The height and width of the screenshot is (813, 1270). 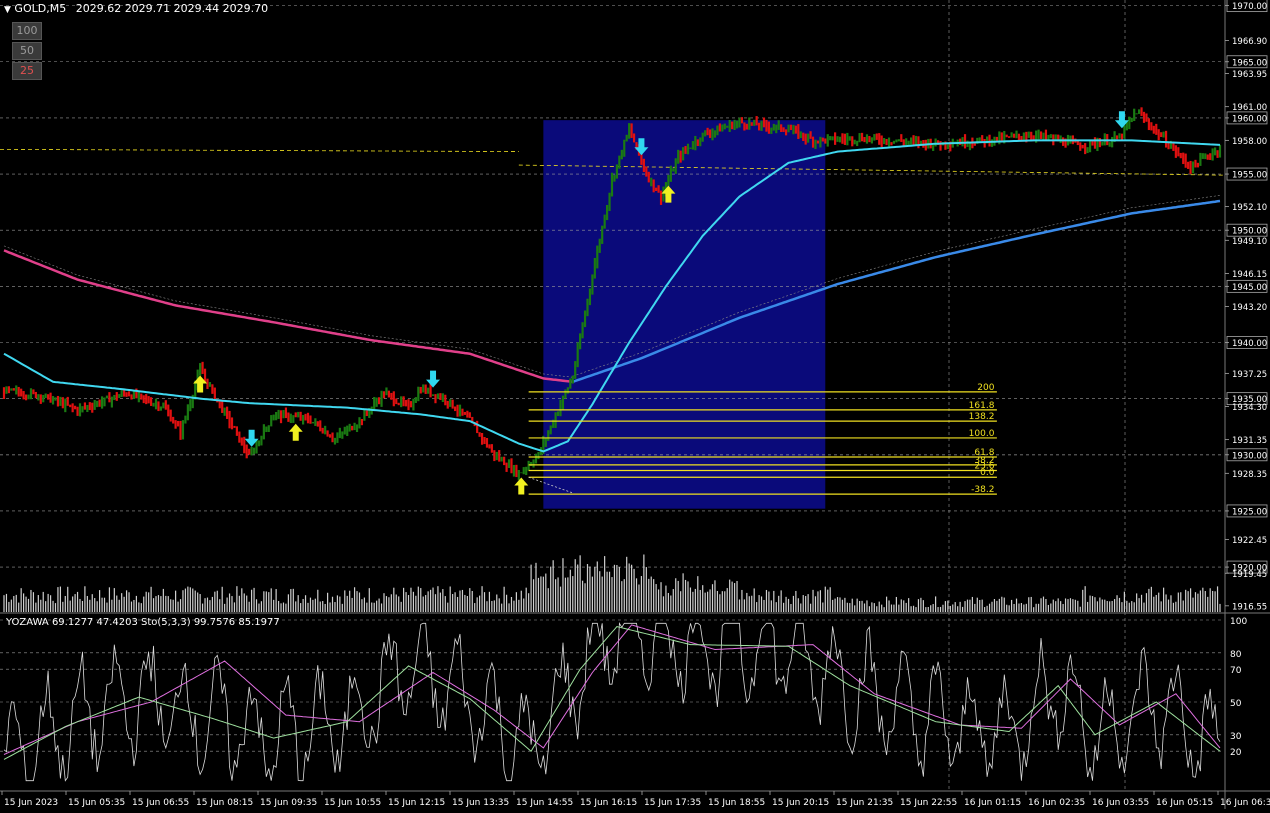 I want to click on time-tick-label: 15 Jun 13:35, so click(x=480, y=803).